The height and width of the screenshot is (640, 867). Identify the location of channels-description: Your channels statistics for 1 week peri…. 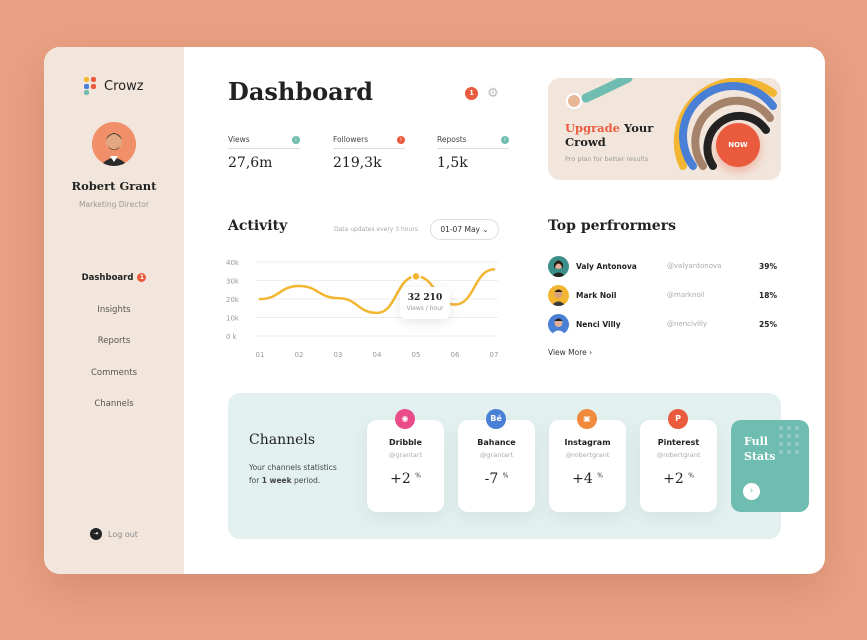
(293, 474).